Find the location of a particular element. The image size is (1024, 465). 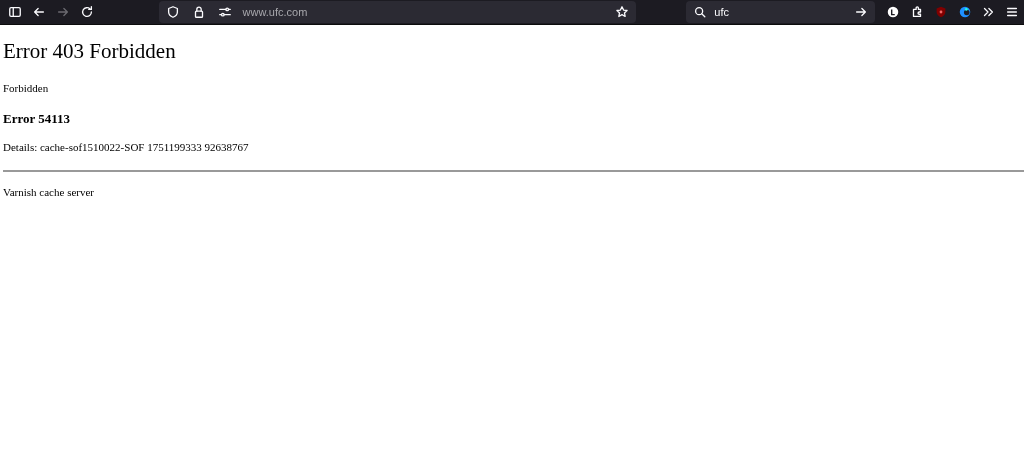

address-bar: www.ufc.com is located at coordinates (397, 12).